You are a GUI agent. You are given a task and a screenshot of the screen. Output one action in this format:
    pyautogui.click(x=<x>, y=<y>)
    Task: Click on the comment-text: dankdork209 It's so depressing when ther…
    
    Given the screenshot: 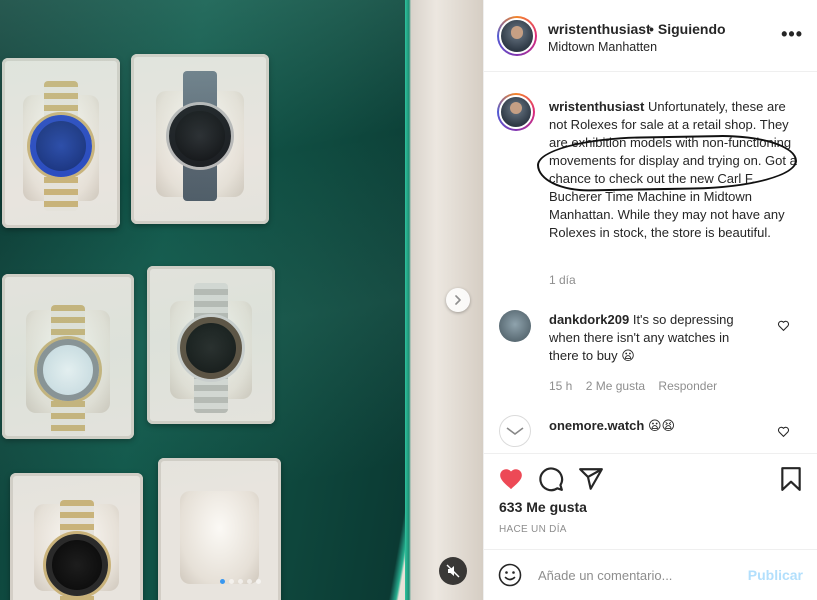 What is the action you would take?
    pyautogui.click(x=654, y=338)
    